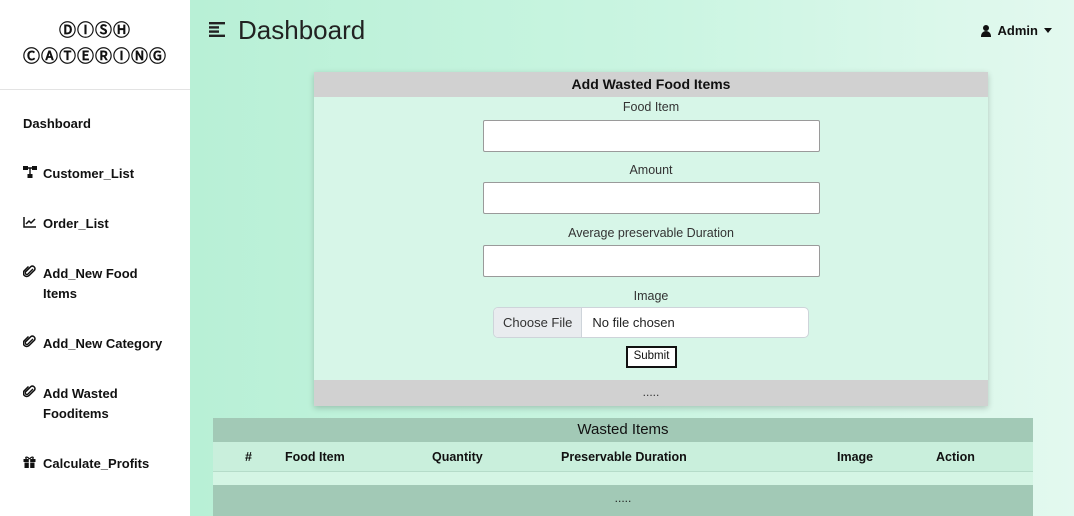 The height and width of the screenshot is (516, 1074). What do you see at coordinates (89, 173) in the screenshot?
I see `sidebar-item-label: Customer_List` at bounding box center [89, 173].